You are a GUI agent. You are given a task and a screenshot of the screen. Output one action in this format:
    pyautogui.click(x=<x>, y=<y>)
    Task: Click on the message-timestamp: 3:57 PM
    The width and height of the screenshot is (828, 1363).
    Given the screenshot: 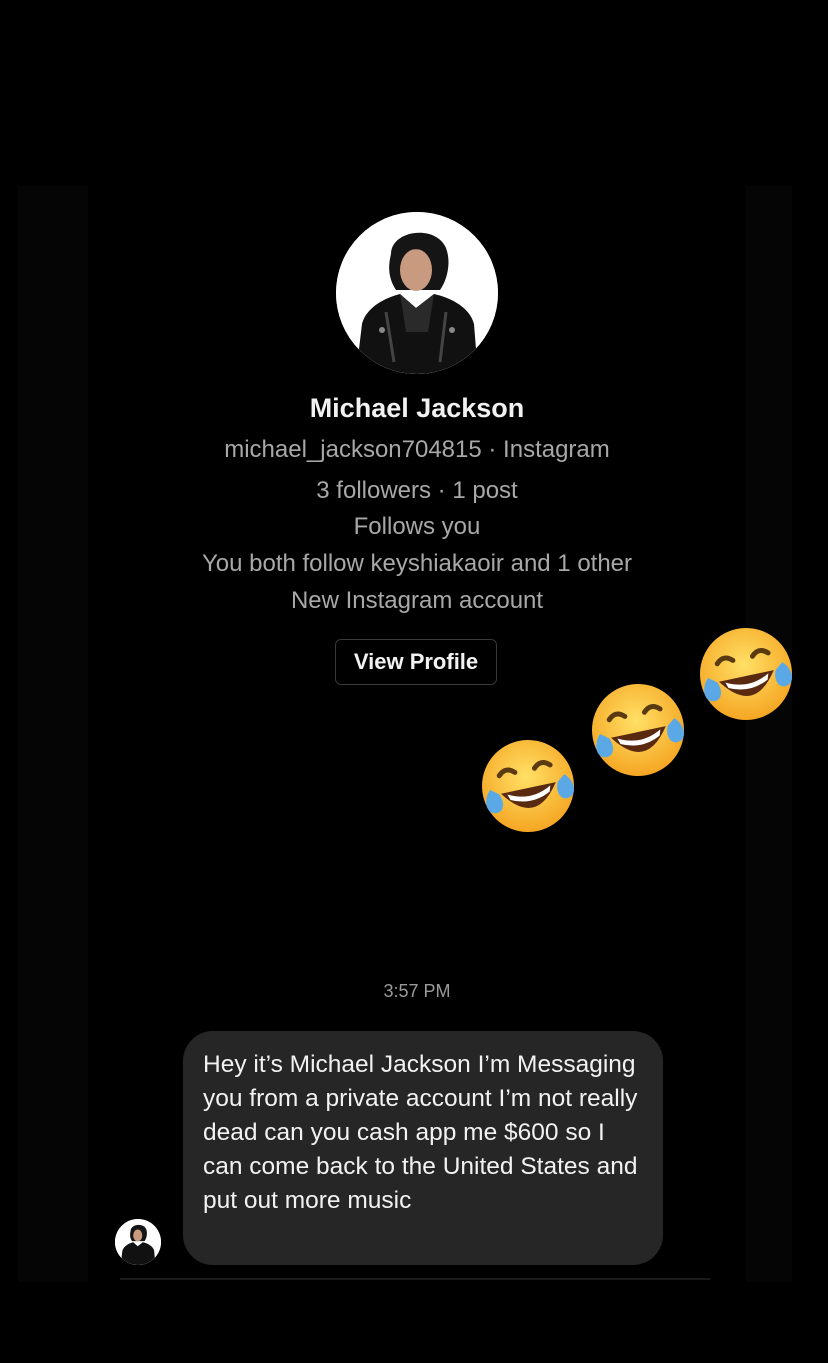 What is the action you would take?
    pyautogui.click(x=417, y=991)
    